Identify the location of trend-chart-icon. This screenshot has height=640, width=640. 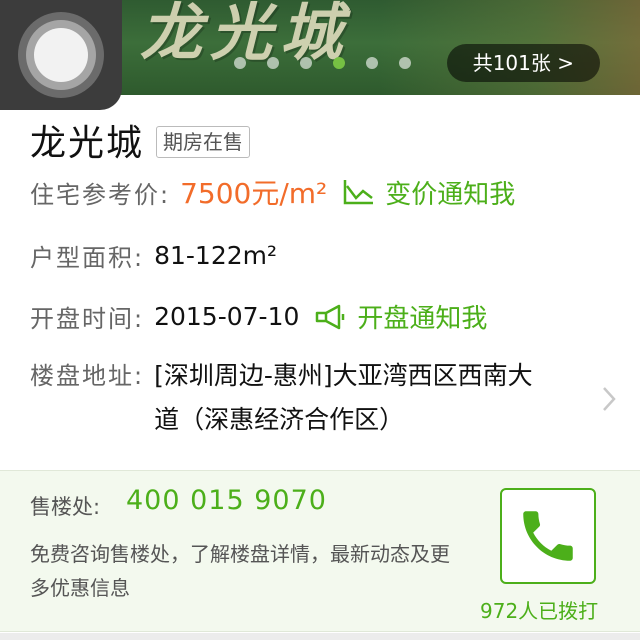
(359, 192).